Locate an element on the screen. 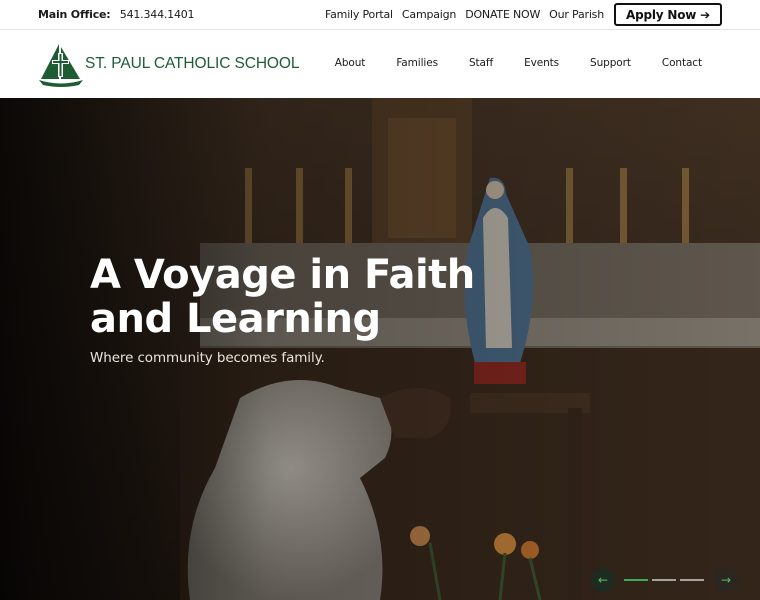 The image size is (760, 600). arrow-left-icon: ← is located at coordinates (603, 580).